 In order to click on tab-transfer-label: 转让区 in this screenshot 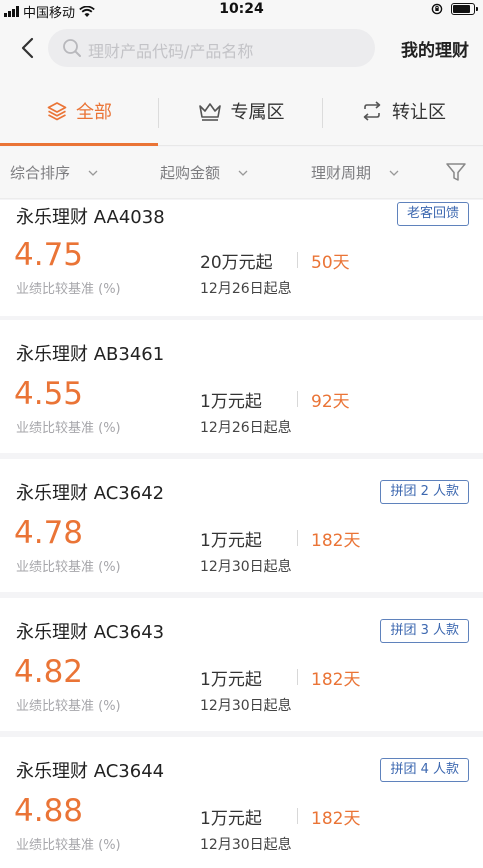, I will do `click(419, 112)`.